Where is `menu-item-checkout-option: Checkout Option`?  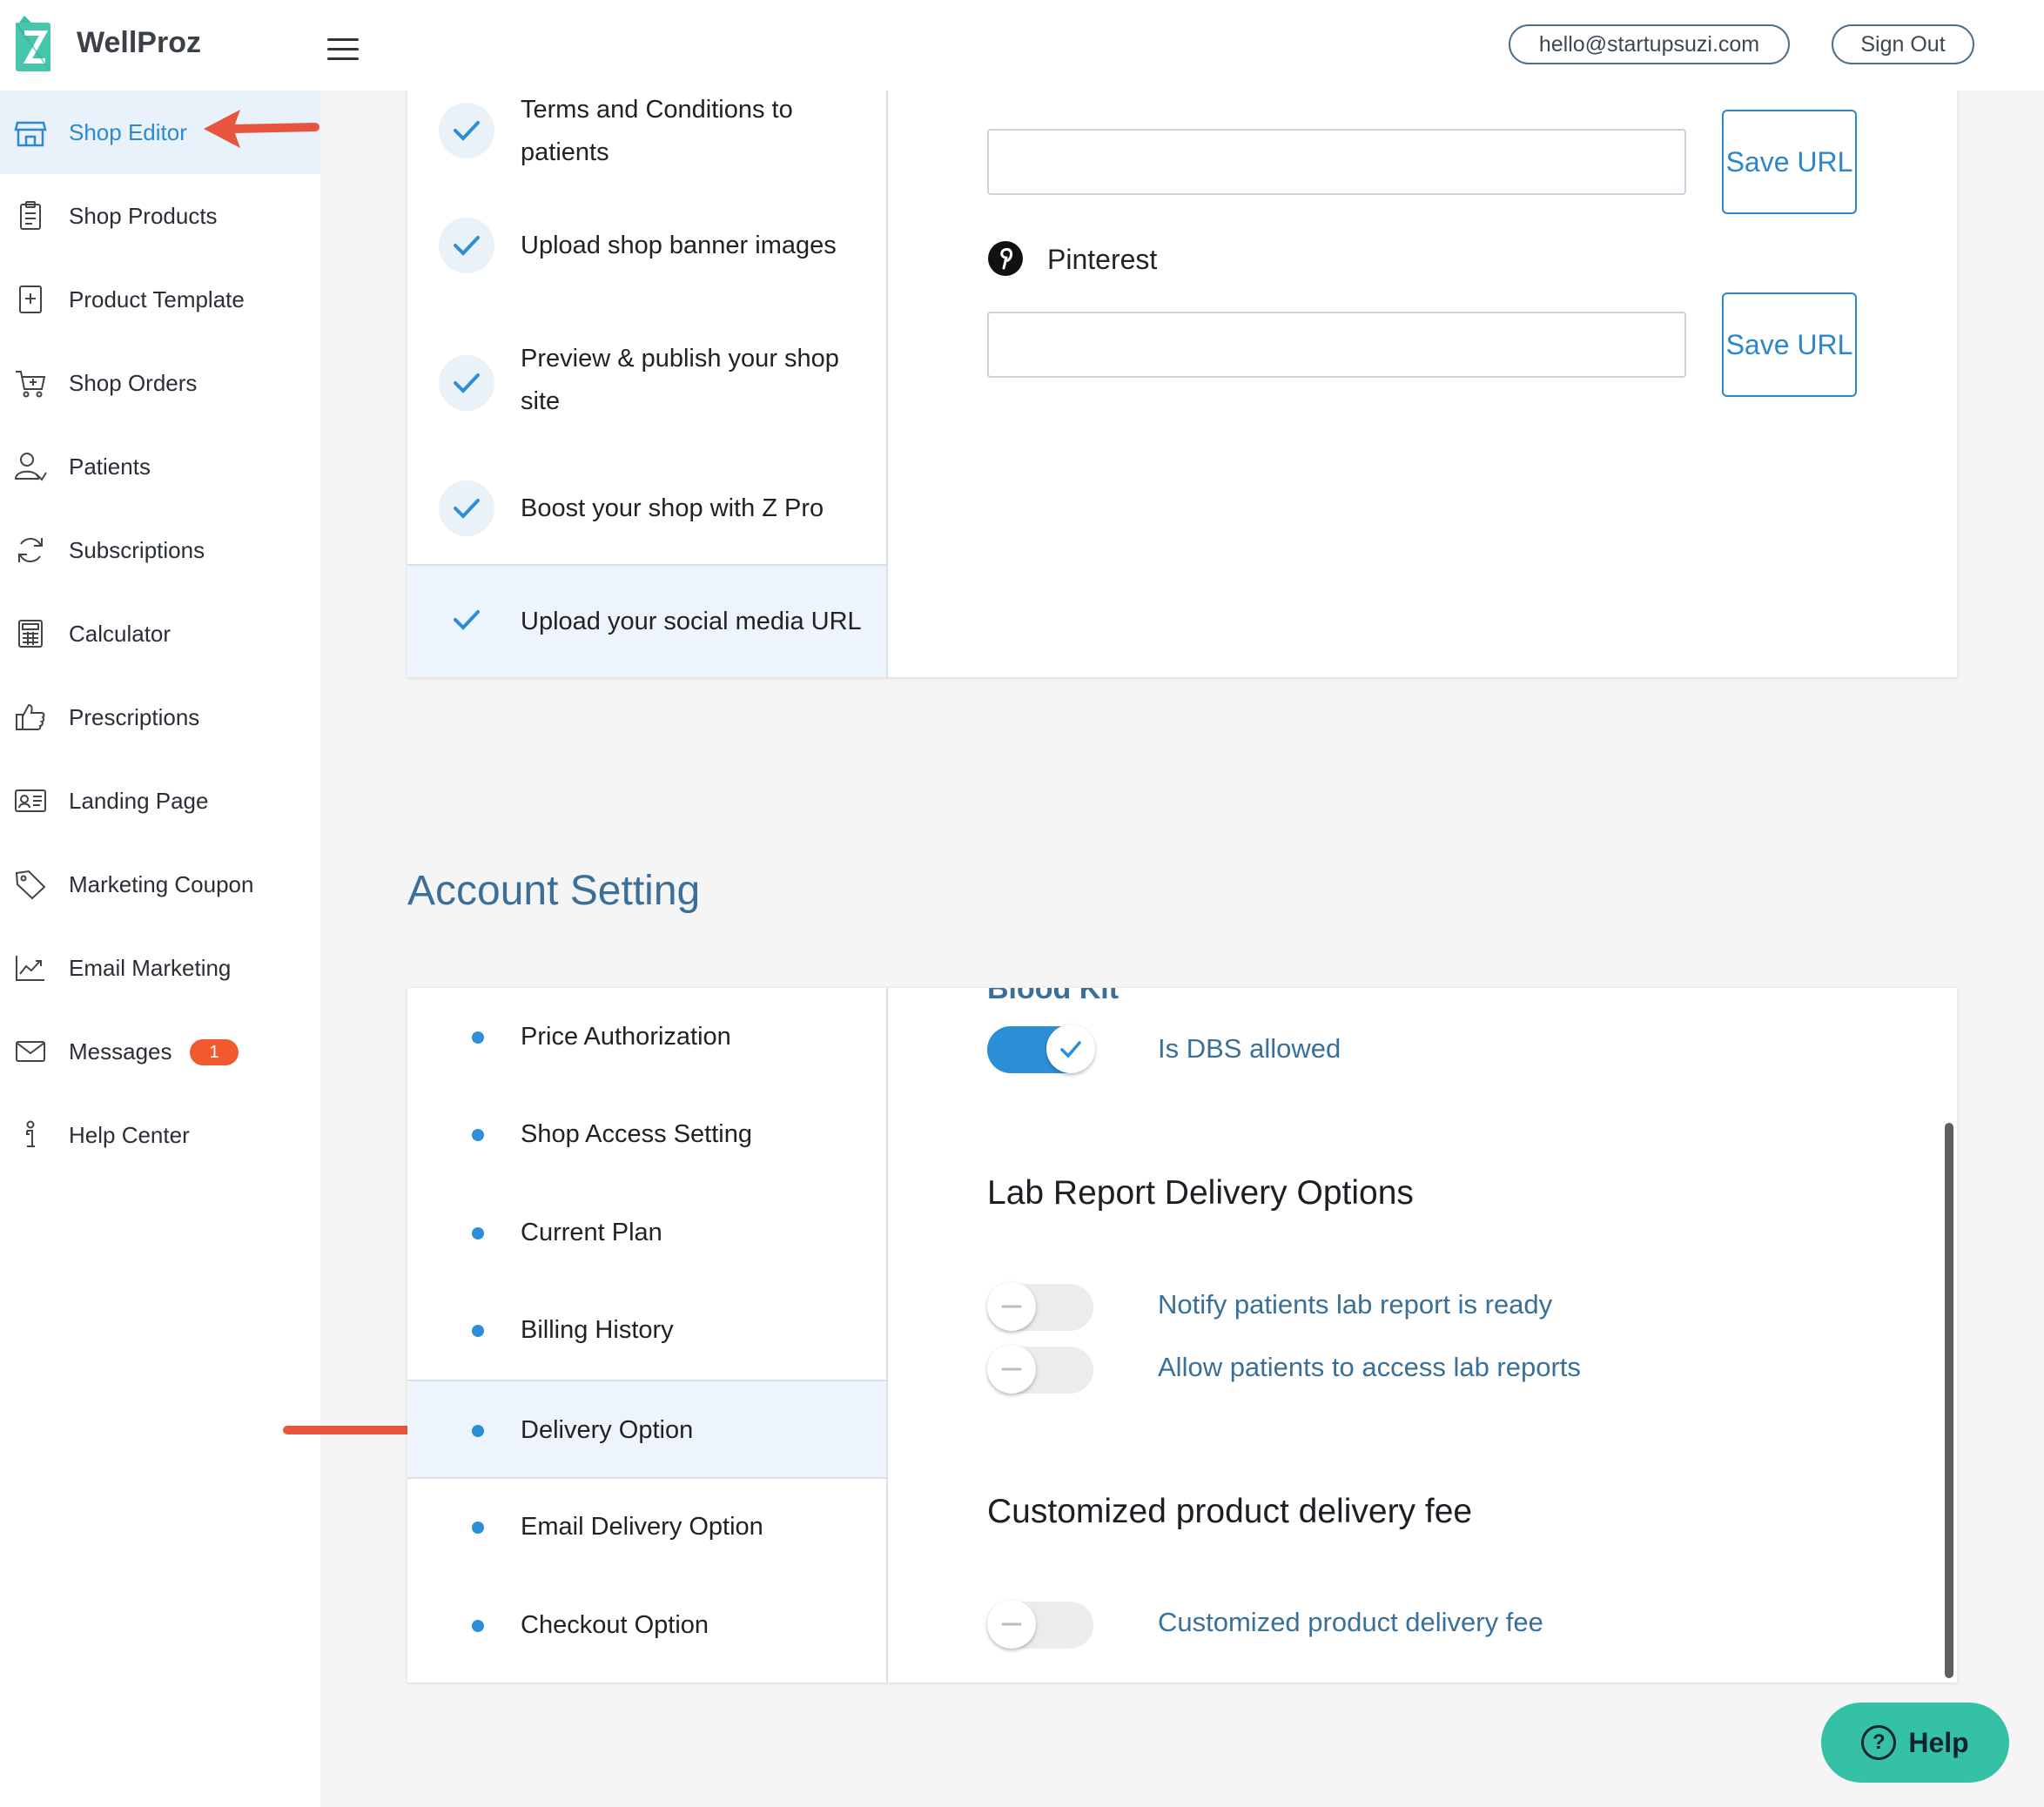 menu-item-checkout-option: Checkout Option is located at coordinates (646, 1625).